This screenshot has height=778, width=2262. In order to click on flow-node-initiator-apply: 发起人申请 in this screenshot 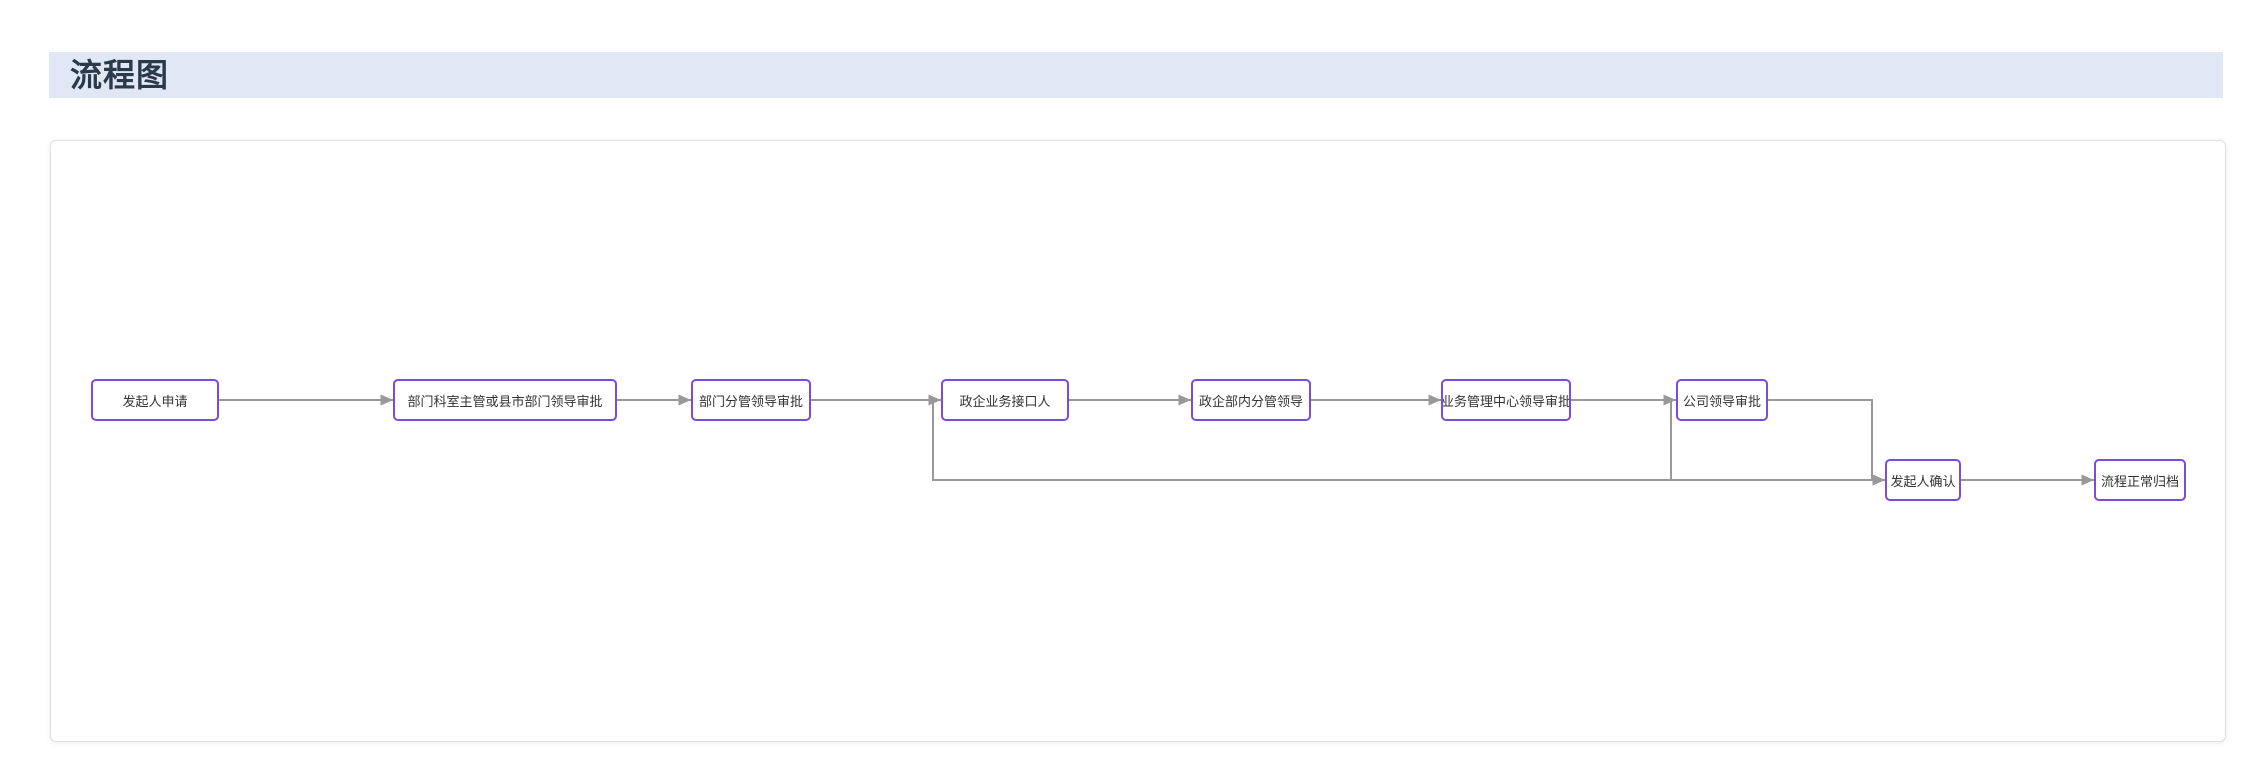, I will do `click(155, 400)`.